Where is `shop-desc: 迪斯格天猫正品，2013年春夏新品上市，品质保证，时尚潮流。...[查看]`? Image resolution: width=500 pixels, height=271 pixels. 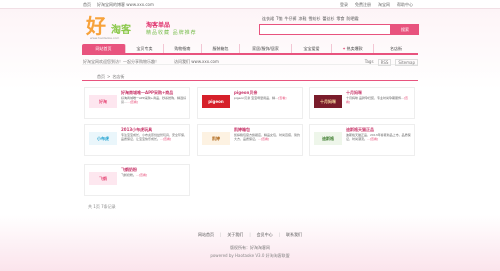
shop-desc: 迪斯格天猫正品，2013年春夏新品上市，品质保证，时尚潮流。...[查看] is located at coordinates (379, 141).